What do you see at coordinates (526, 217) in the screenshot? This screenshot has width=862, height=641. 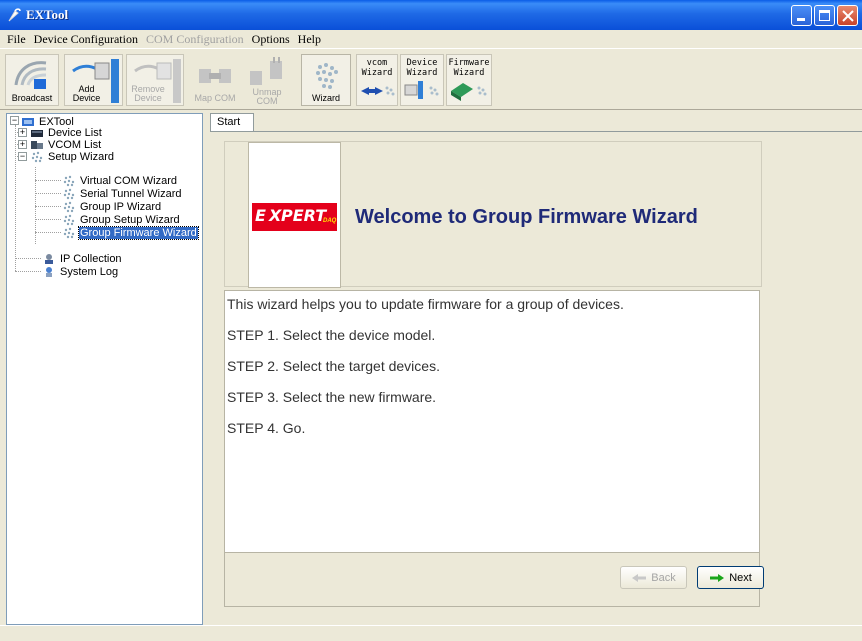 I see `wizard-title: Welcome to Group Firmware Wizard` at bounding box center [526, 217].